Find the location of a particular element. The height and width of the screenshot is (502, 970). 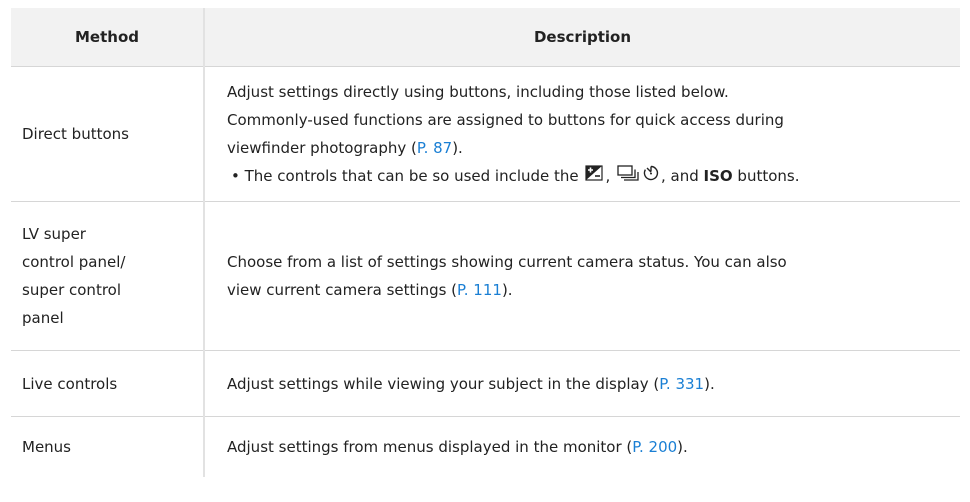

page-link: P. 111 is located at coordinates (479, 290).